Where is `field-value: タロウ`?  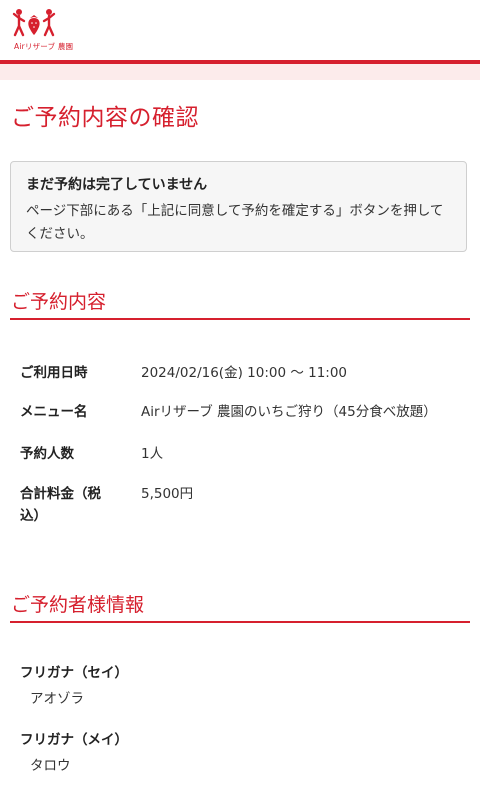
field-value: タロウ is located at coordinates (50, 766).